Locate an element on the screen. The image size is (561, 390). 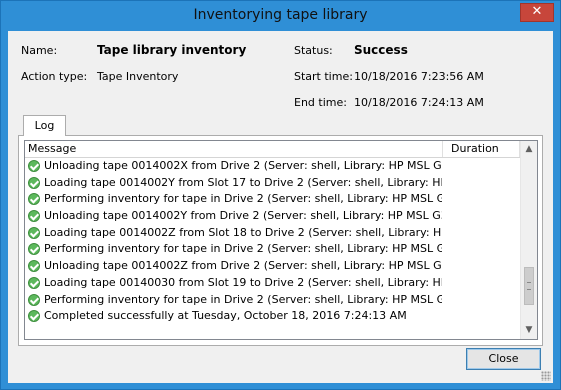
action-type-label: Action type: is located at coordinates (54, 76).